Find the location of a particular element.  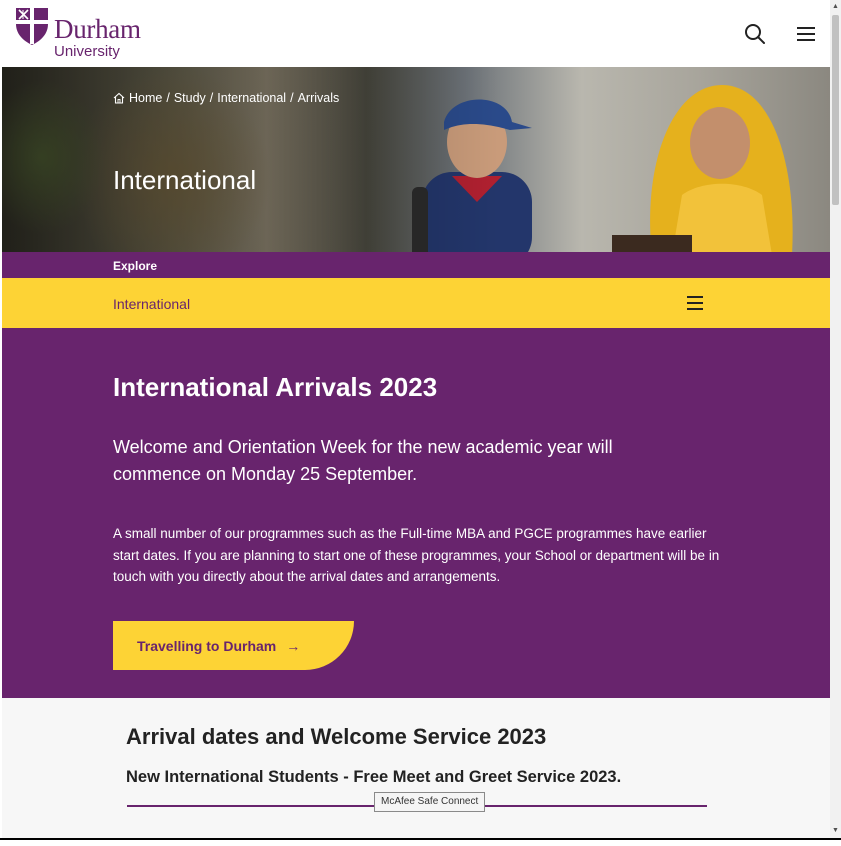

tooltip: McAfee Safe Connect is located at coordinates (430, 802).